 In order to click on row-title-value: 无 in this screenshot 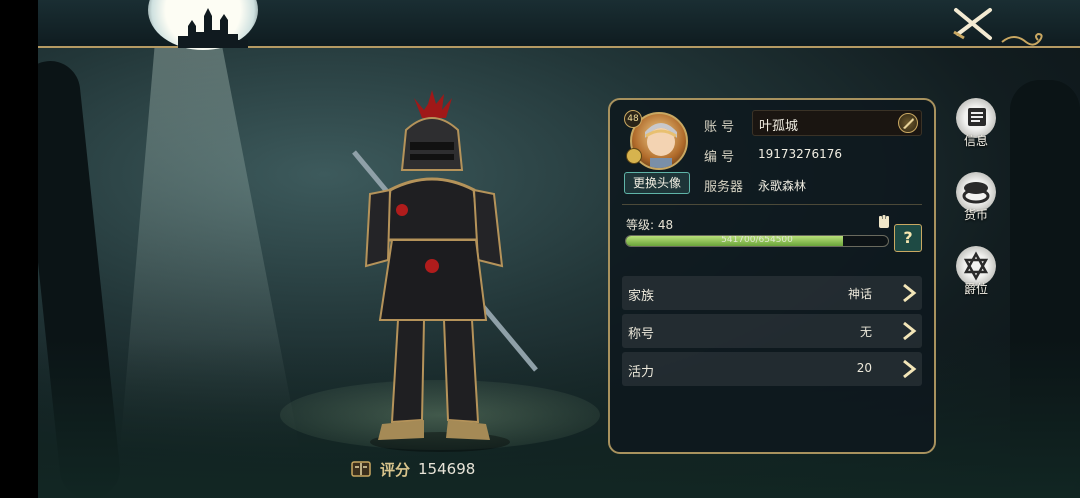, I will do `click(865, 332)`.